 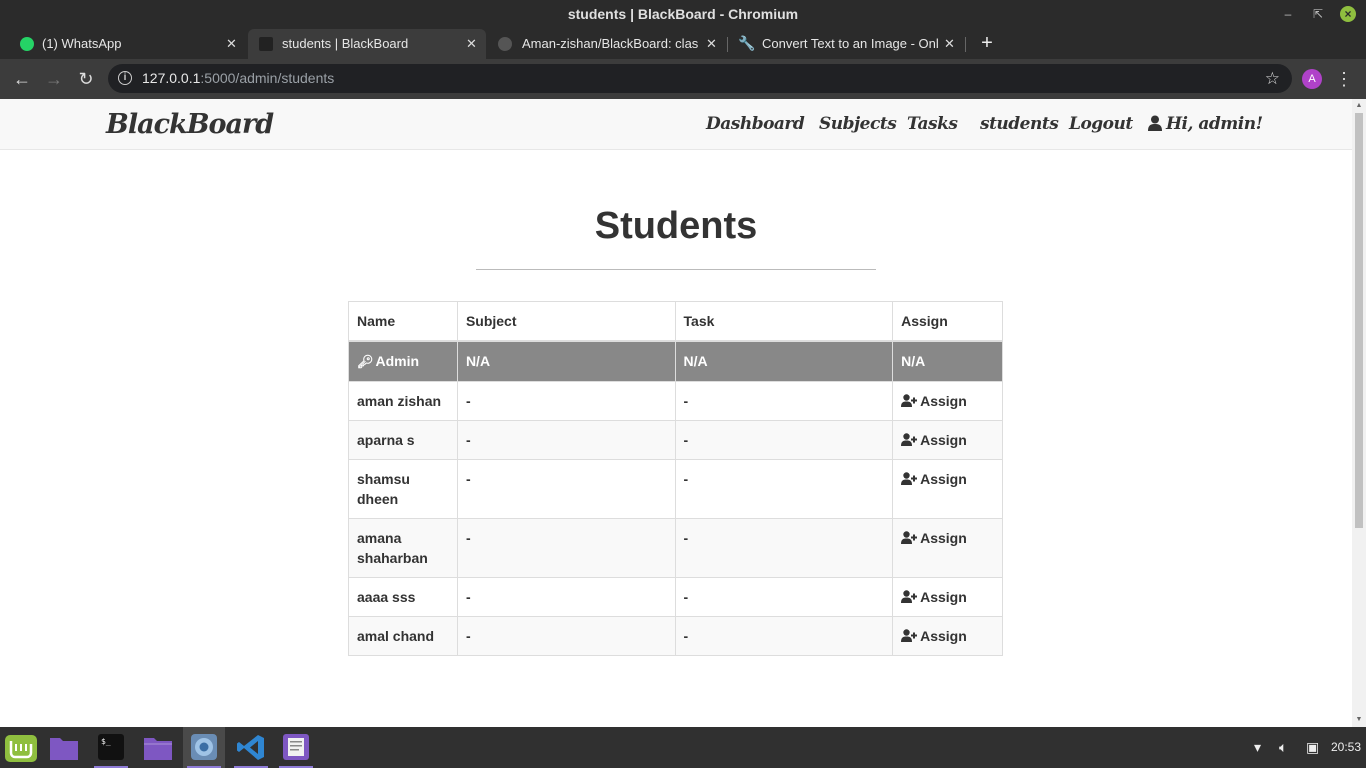 I want to click on tab-whatsapp: (1) WhatsApp ✕, so click(x=127, y=44).